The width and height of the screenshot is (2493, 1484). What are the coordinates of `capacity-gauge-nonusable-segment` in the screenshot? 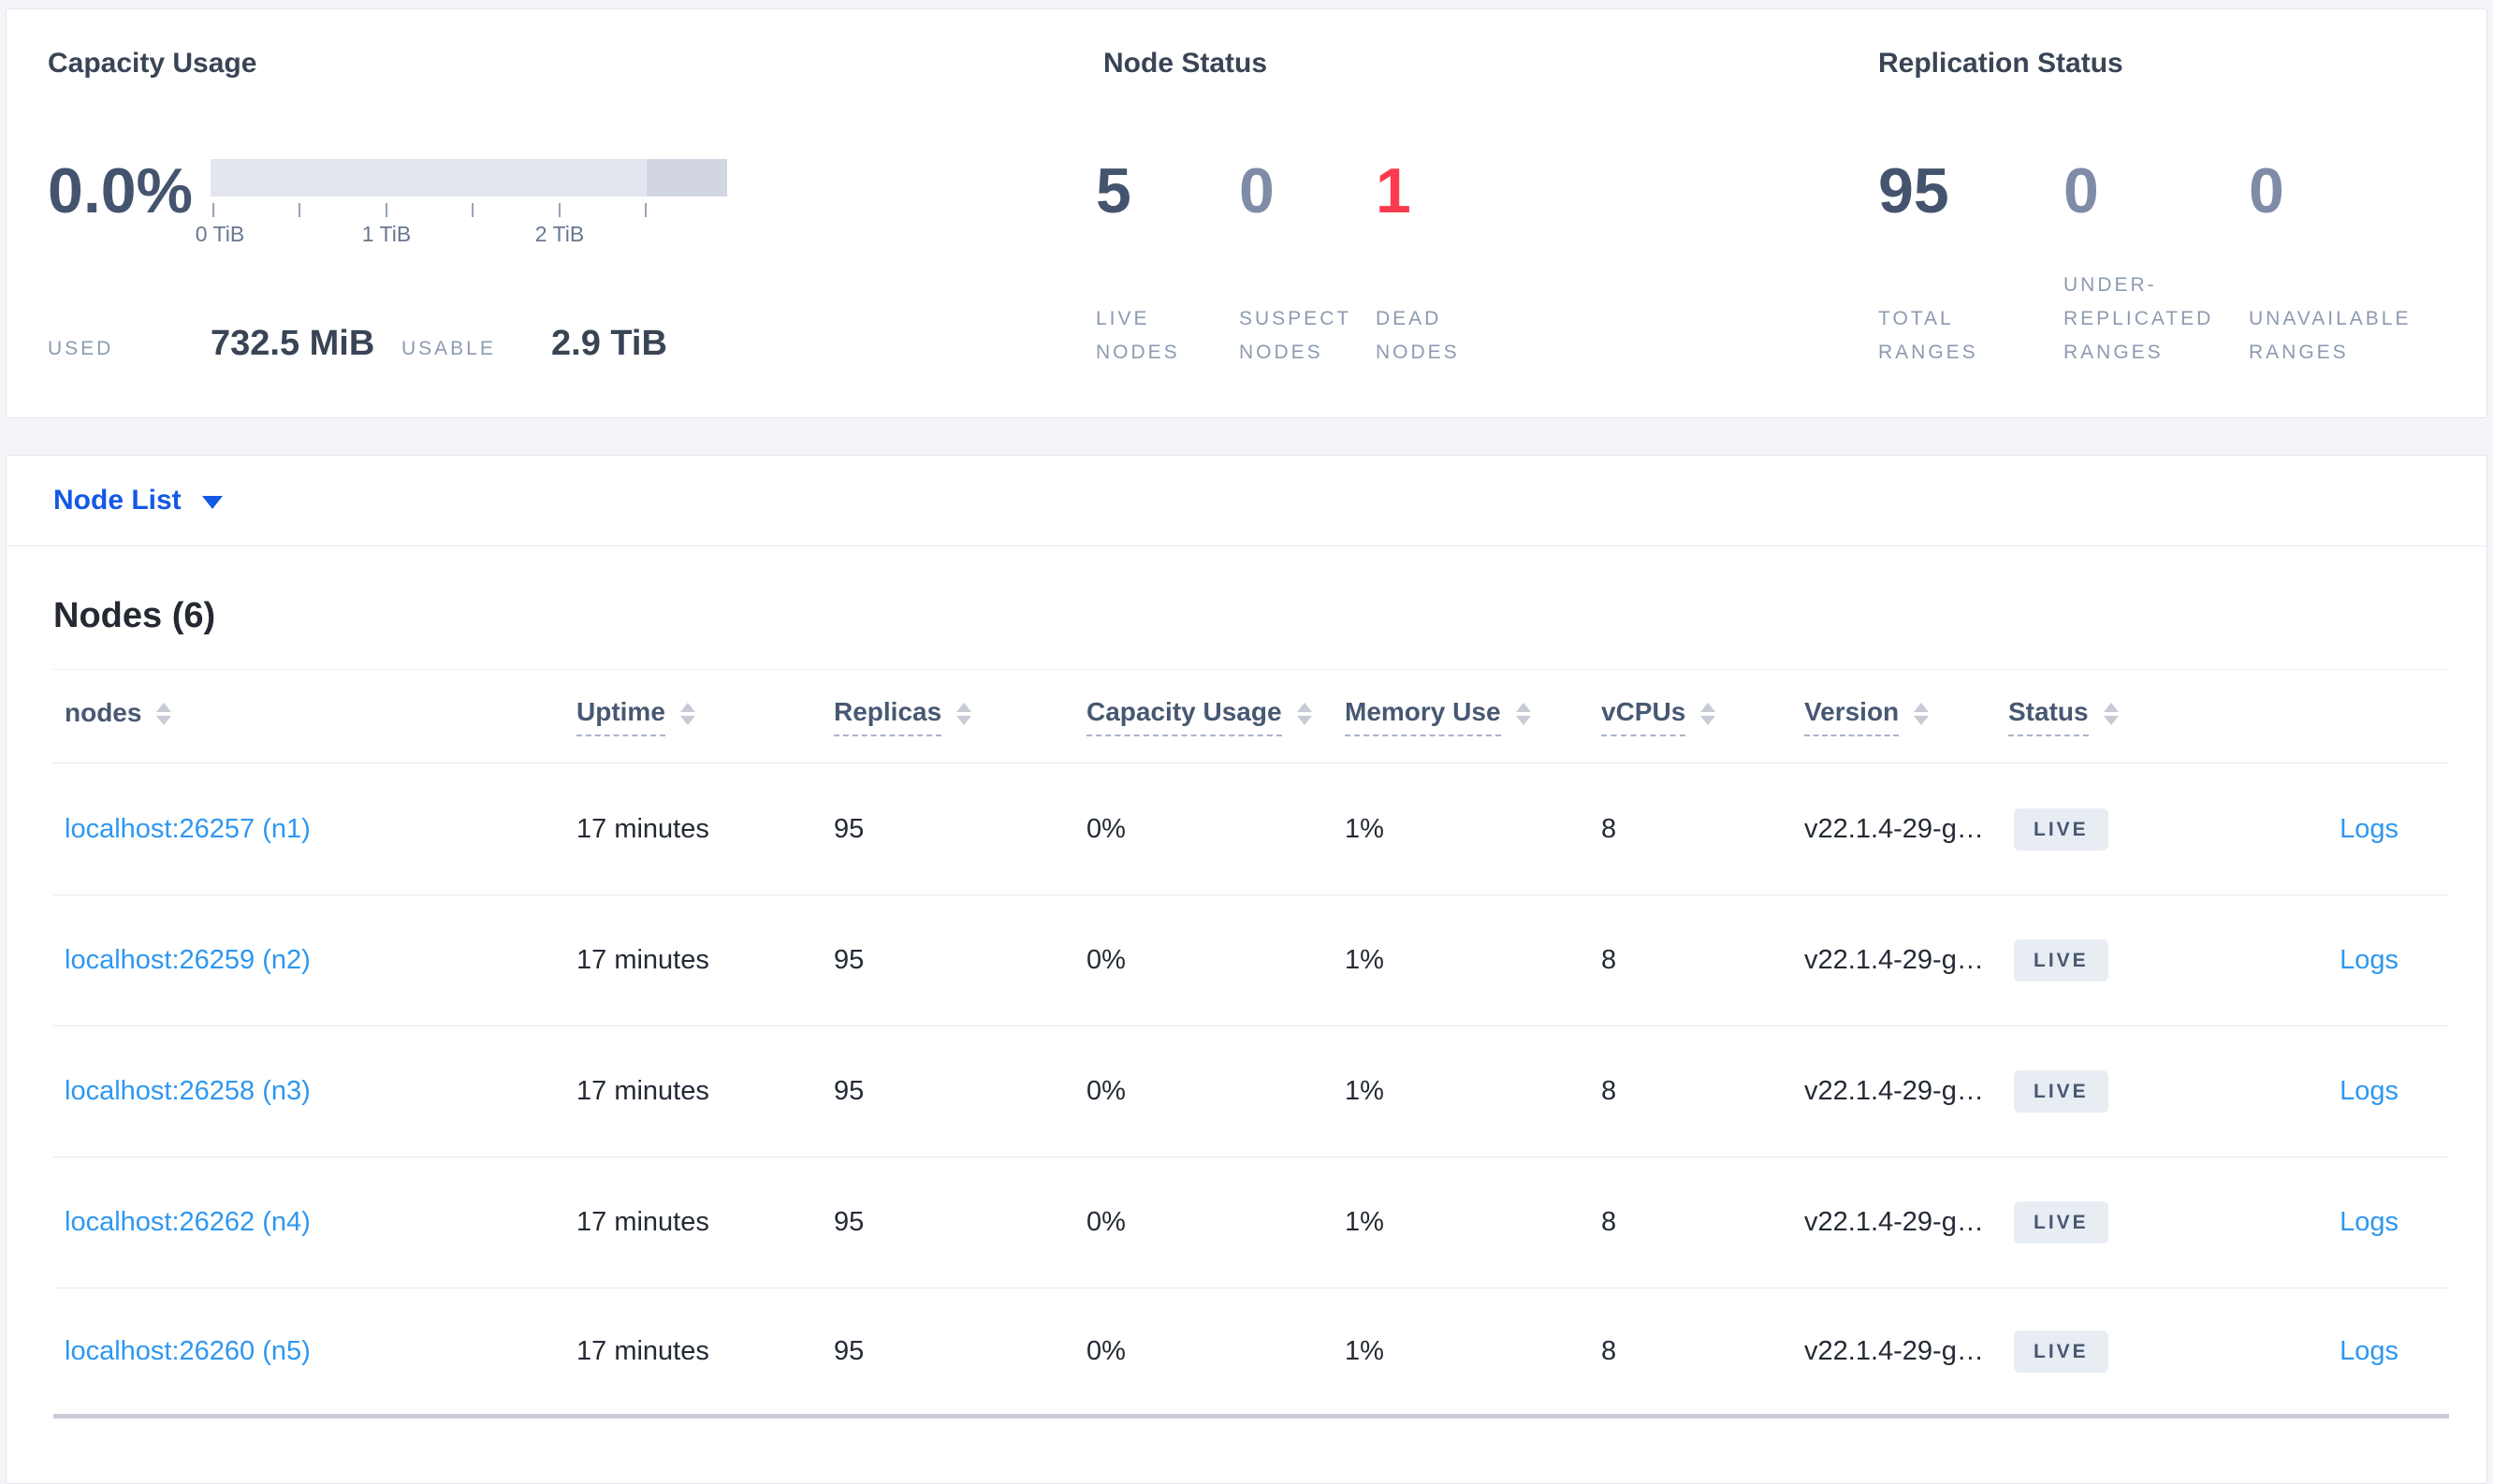 It's located at (687, 177).